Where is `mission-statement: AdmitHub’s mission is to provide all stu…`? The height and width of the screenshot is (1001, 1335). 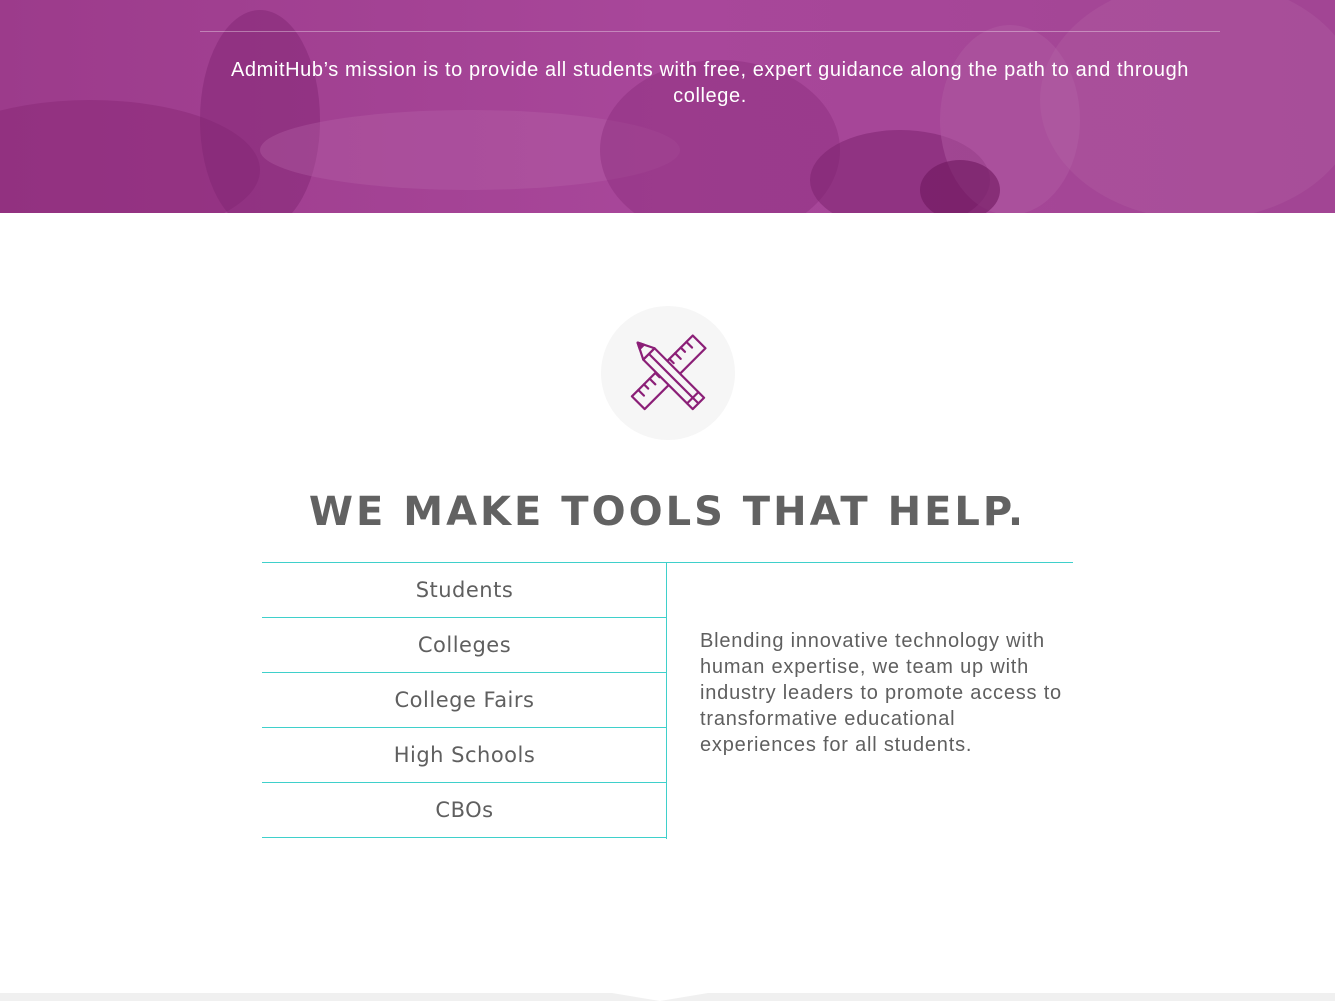 mission-statement: AdmitHub’s mission is to provide all stu… is located at coordinates (710, 83).